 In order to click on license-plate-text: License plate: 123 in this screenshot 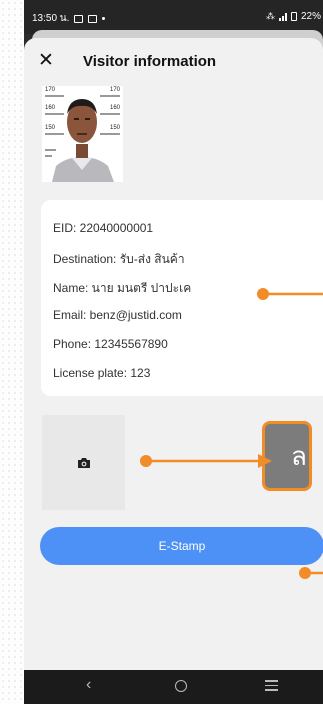, I will do `click(102, 373)`.